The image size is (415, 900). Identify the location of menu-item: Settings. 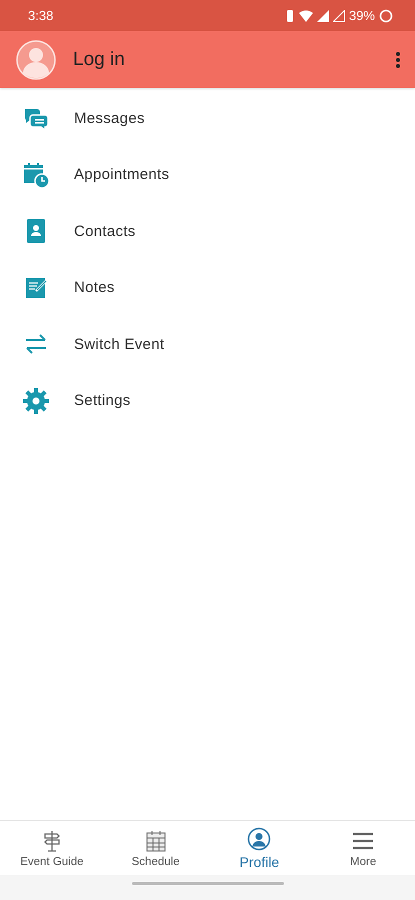
(207, 400).